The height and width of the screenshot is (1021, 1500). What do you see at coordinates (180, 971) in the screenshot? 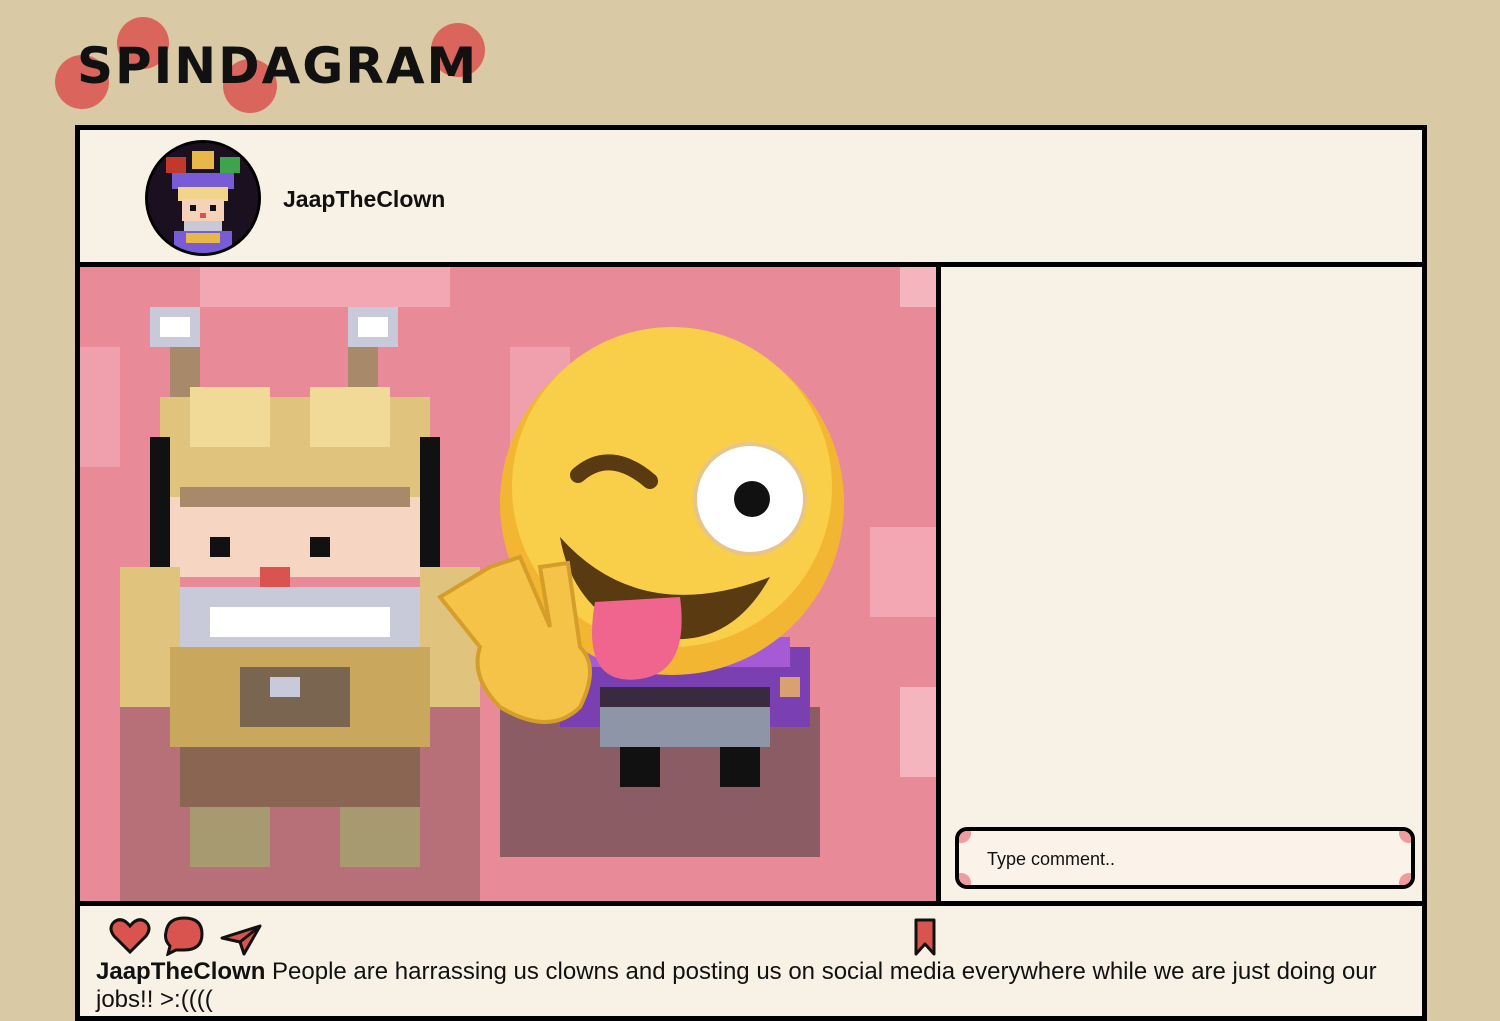
I see `caption-username: JaapTheClown` at bounding box center [180, 971].